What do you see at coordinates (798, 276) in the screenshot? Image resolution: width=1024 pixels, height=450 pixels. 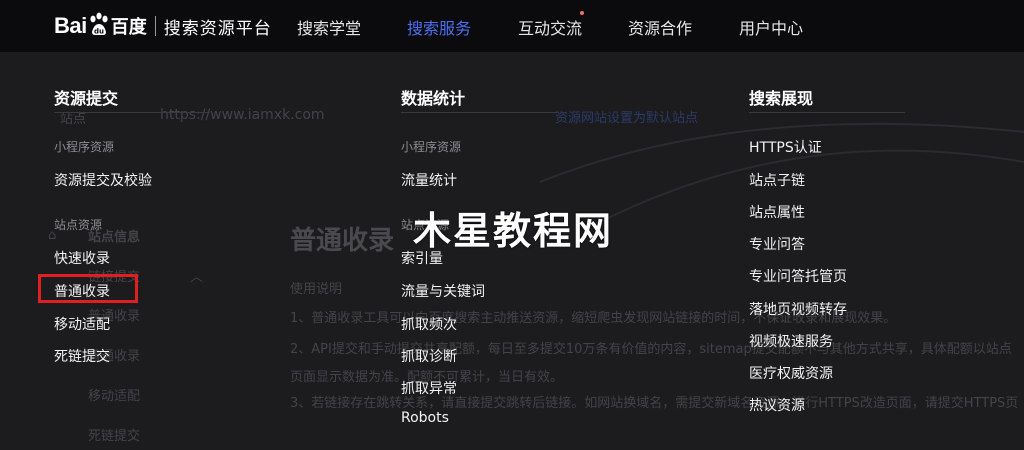 I see `menu-link-pro-qa-hosted: 专业问答托管页` at bounding box center [798, 276].